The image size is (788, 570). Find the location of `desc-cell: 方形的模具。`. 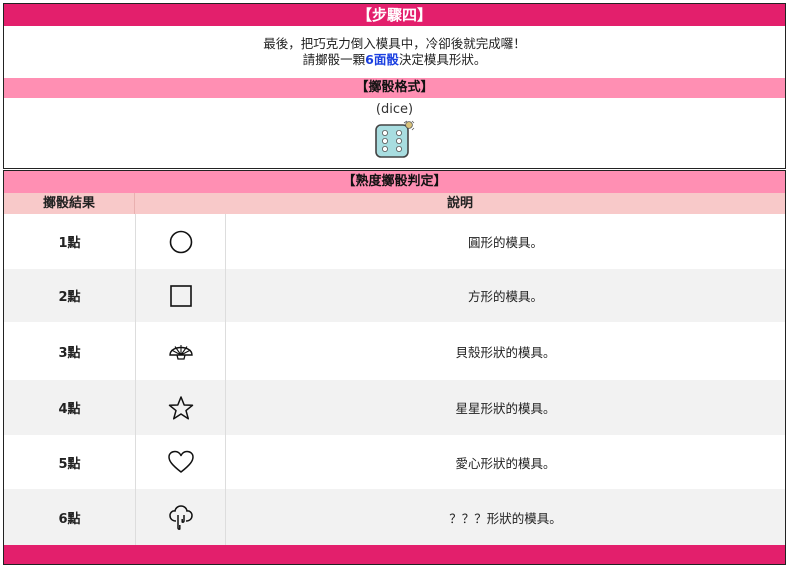

desc-cell: 方形的模具。 is located at coordinates (505, 296).